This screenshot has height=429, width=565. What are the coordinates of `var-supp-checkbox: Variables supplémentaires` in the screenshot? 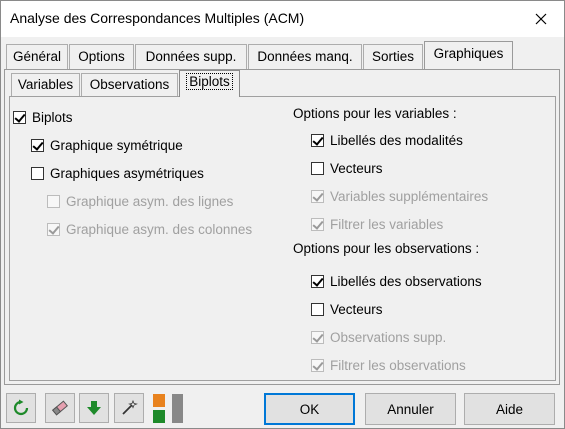 It's located at (399, 196).